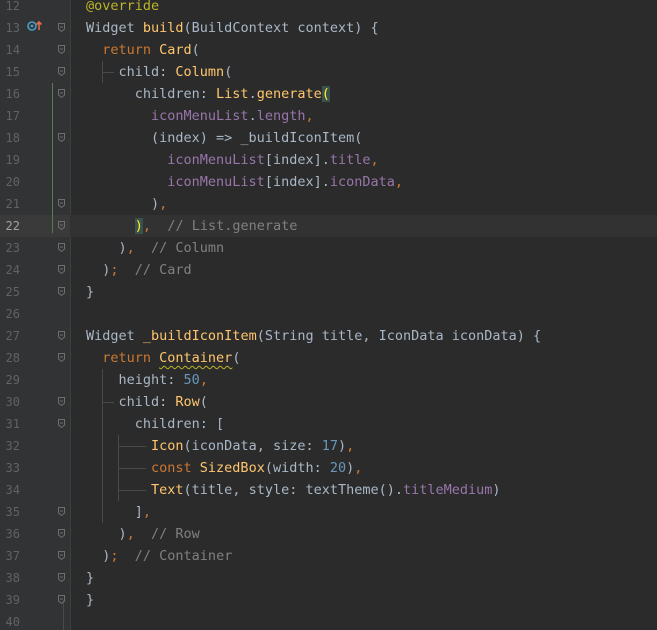  What do you see at coordinates (143, 534) in the screenshot?
I see `code-text: ), // Row` at bounding box center [143, 534].